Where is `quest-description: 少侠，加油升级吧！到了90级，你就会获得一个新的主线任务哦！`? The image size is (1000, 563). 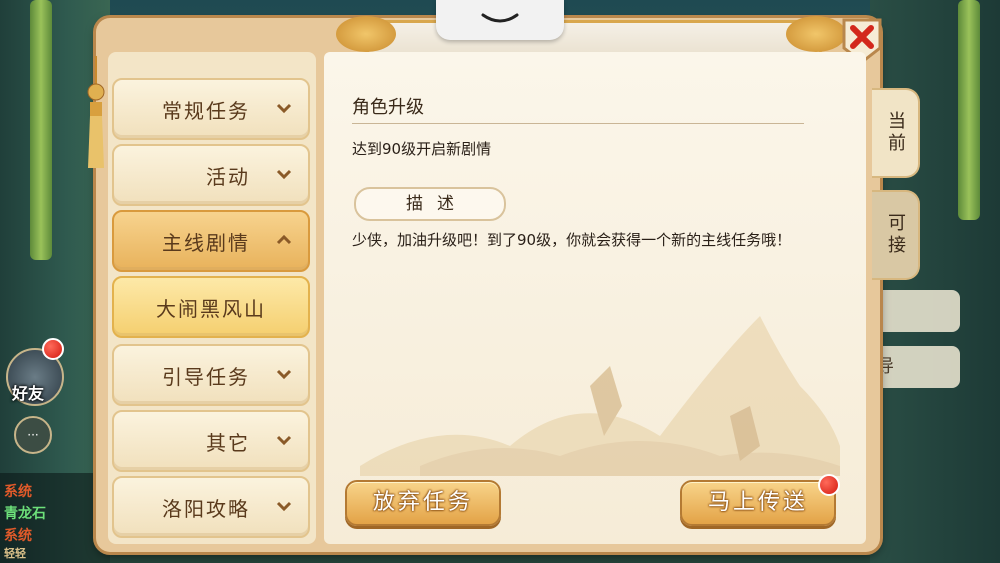 quest-description: 少侠，加油升级吧！到了90级，你就会获得一个新的主线任务哦！ is located at coordinates (572, 240).